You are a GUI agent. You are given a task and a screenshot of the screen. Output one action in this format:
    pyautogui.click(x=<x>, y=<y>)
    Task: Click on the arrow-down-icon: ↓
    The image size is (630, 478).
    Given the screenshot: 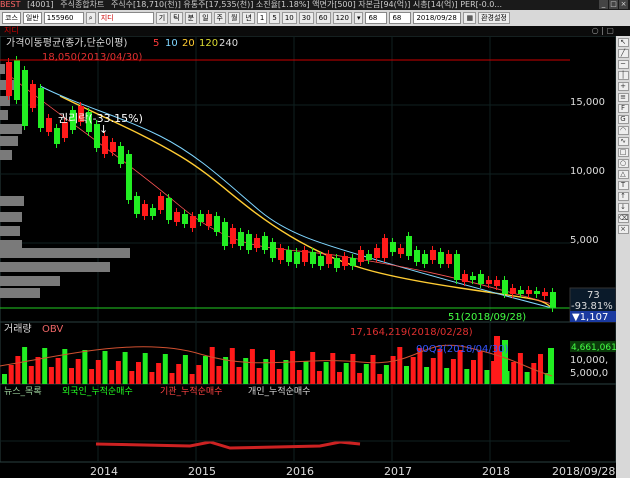 What is the action you would take?
    pyautogui.click(x=623, y=207)
    